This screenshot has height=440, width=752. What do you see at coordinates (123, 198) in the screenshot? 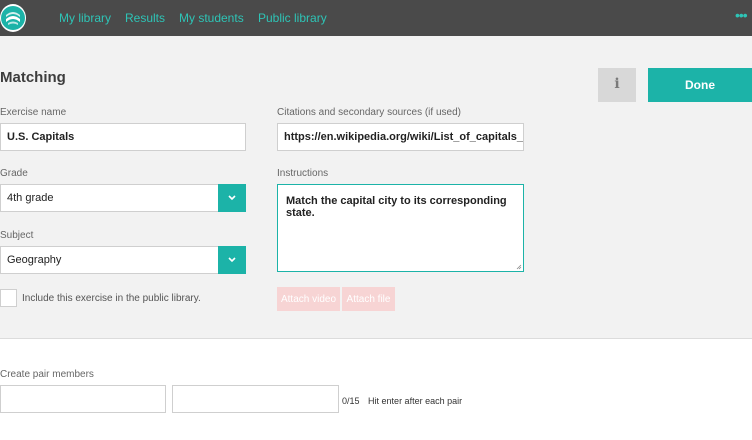
I see `grade-select: 4th grade` at bounding box center [123, 198].